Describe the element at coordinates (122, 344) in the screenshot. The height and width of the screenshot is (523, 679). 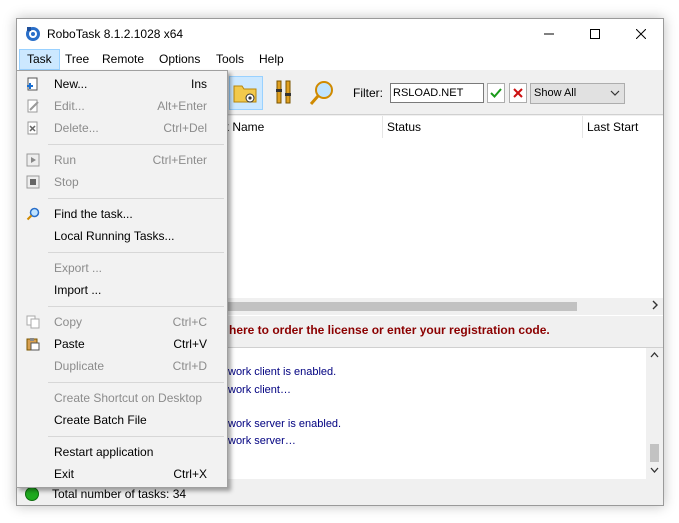
I see `menu-item-paste: Paste Ctrl+V` at that location.